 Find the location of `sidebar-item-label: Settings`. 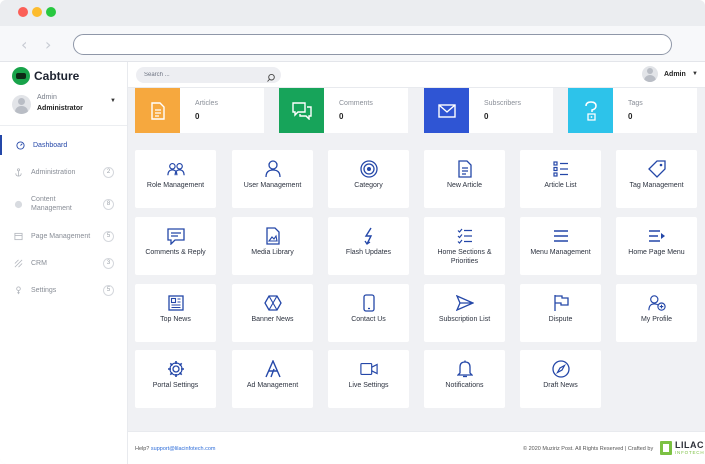

sidebar-item-label: Settings is located at coordinates (44, 290).